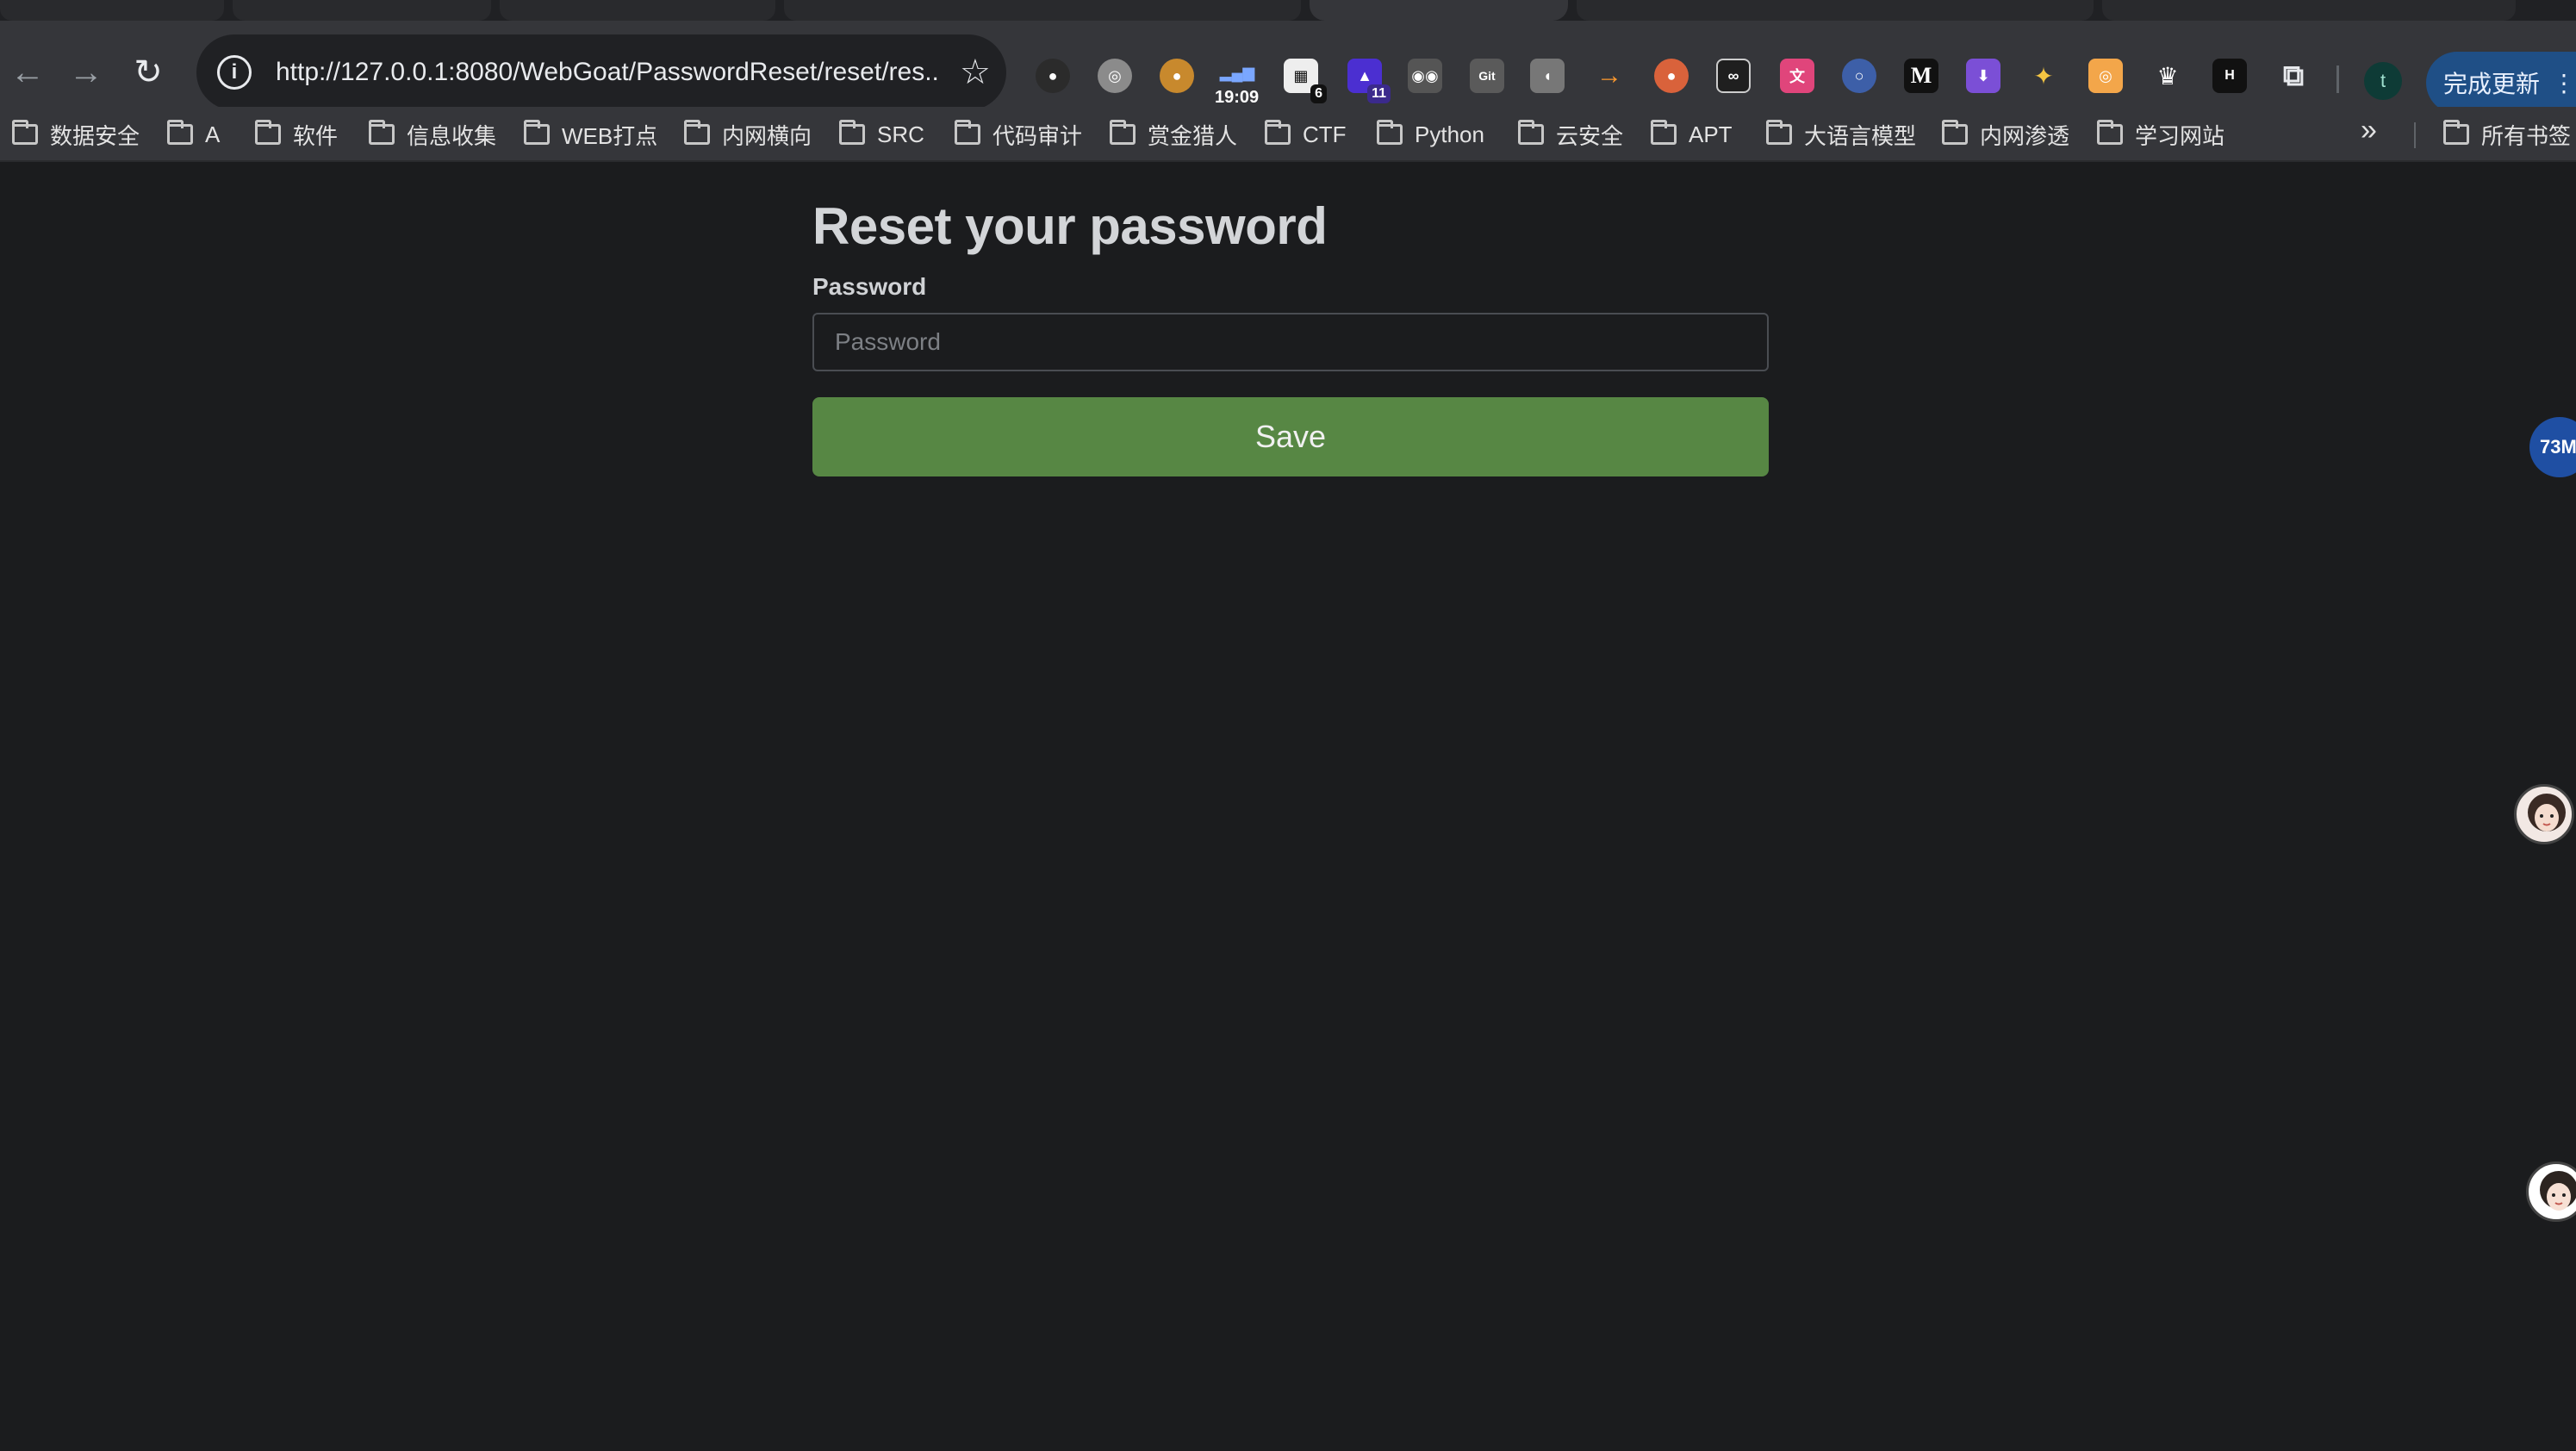  I want to click on bookmark-folder: A, so click(194, 135).